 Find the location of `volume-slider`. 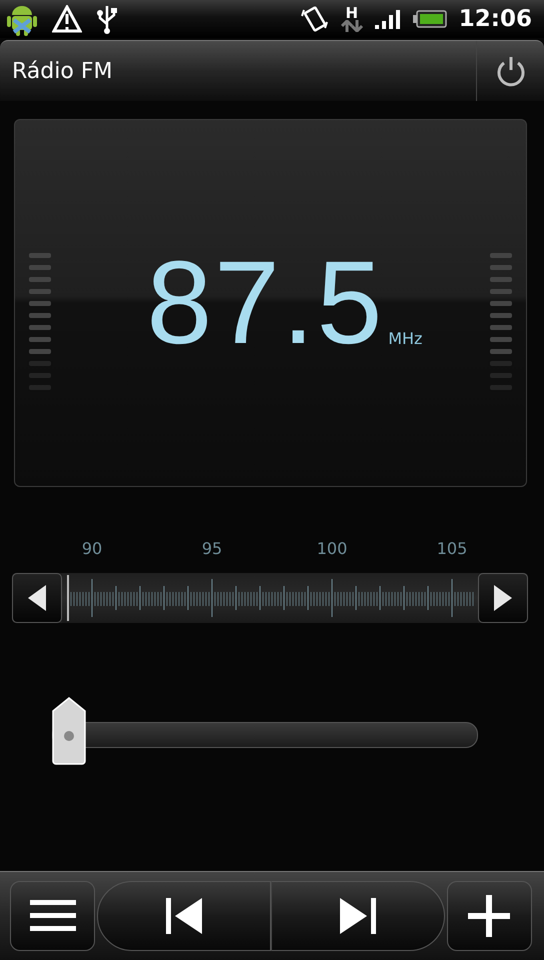

volume-slider is located at coordinates (265, 731).